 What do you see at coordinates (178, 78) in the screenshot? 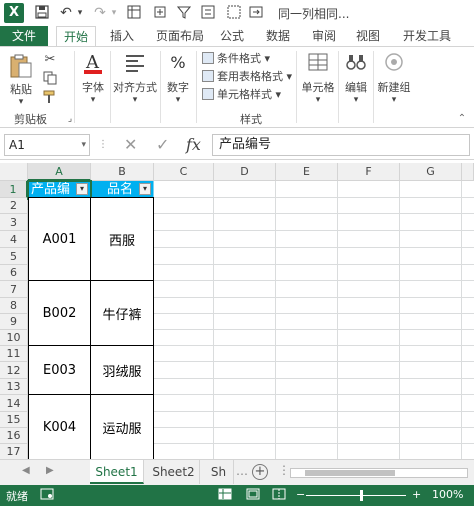
I see `number-format-button: % 数字 ▾` at bounding box center [178, 78].